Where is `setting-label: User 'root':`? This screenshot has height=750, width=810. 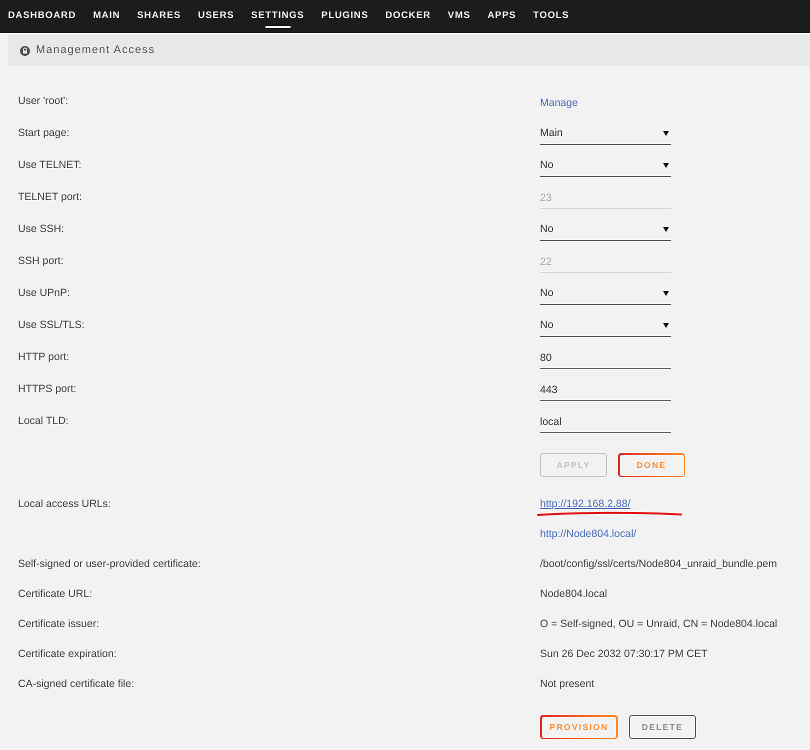 setting-label: User 'root': is located at coordinates (43, 102).